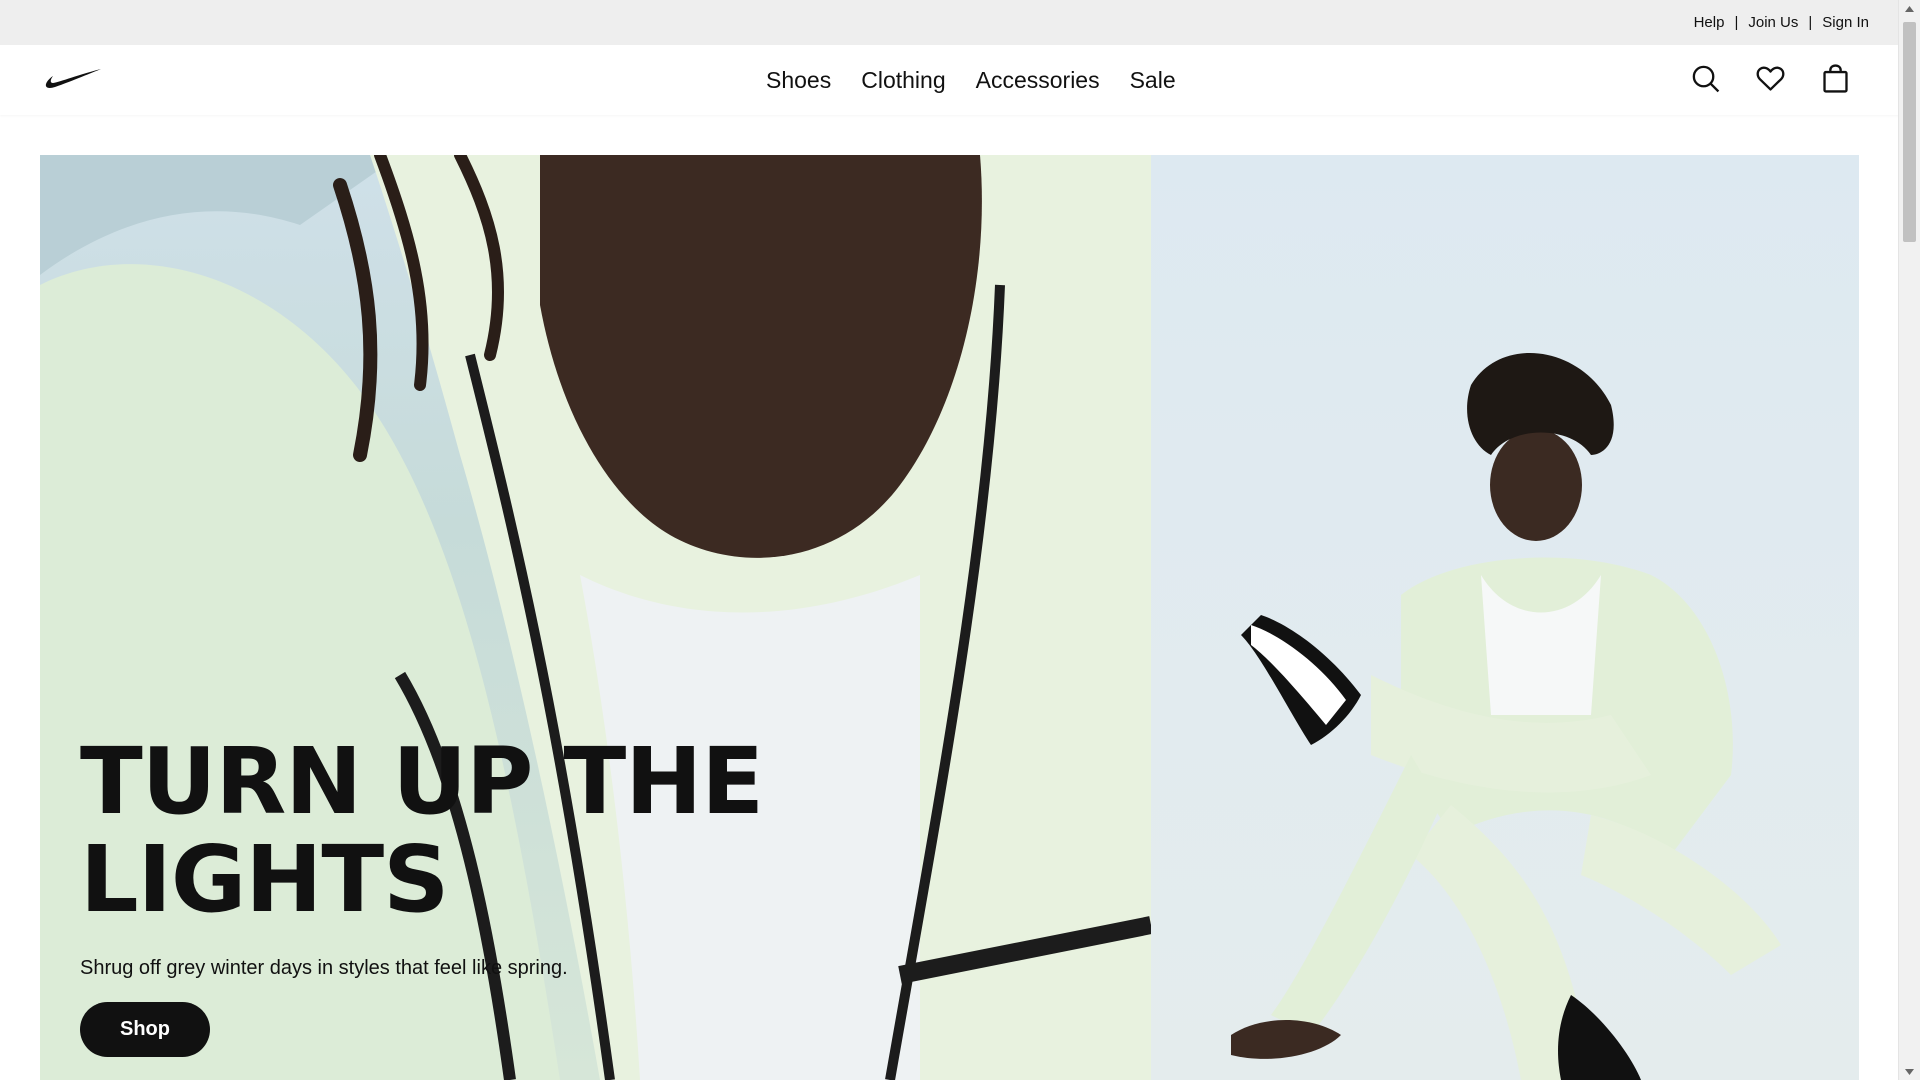 The height and width of the screenshot is (1080, 1920). I want to click on scrollbar-thumb, so click(1909, 132).